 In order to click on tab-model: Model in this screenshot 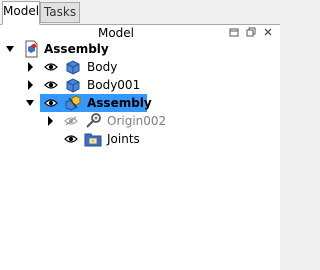, I will do `click(21, 13)`.